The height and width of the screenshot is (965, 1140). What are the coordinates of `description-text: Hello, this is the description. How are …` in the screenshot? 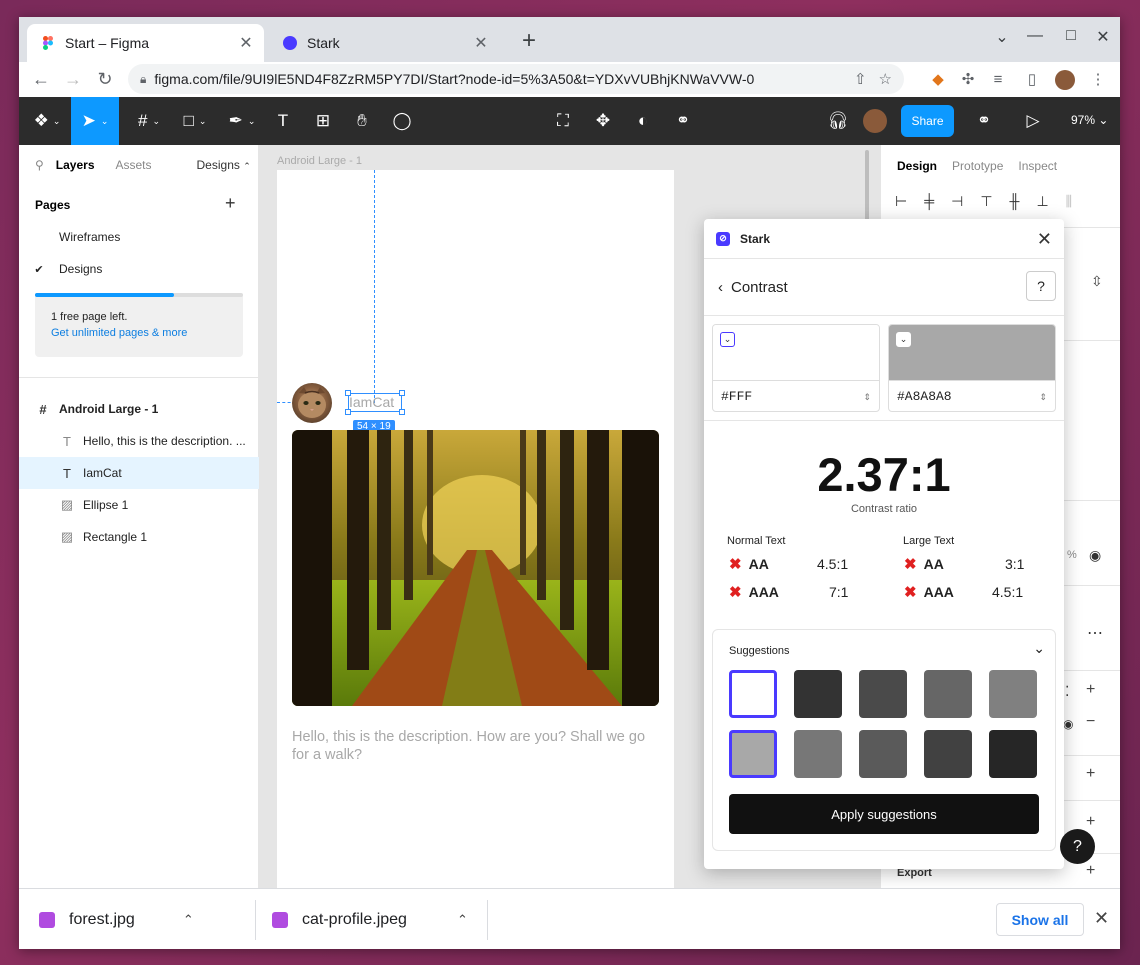 It's located at (477, 746).